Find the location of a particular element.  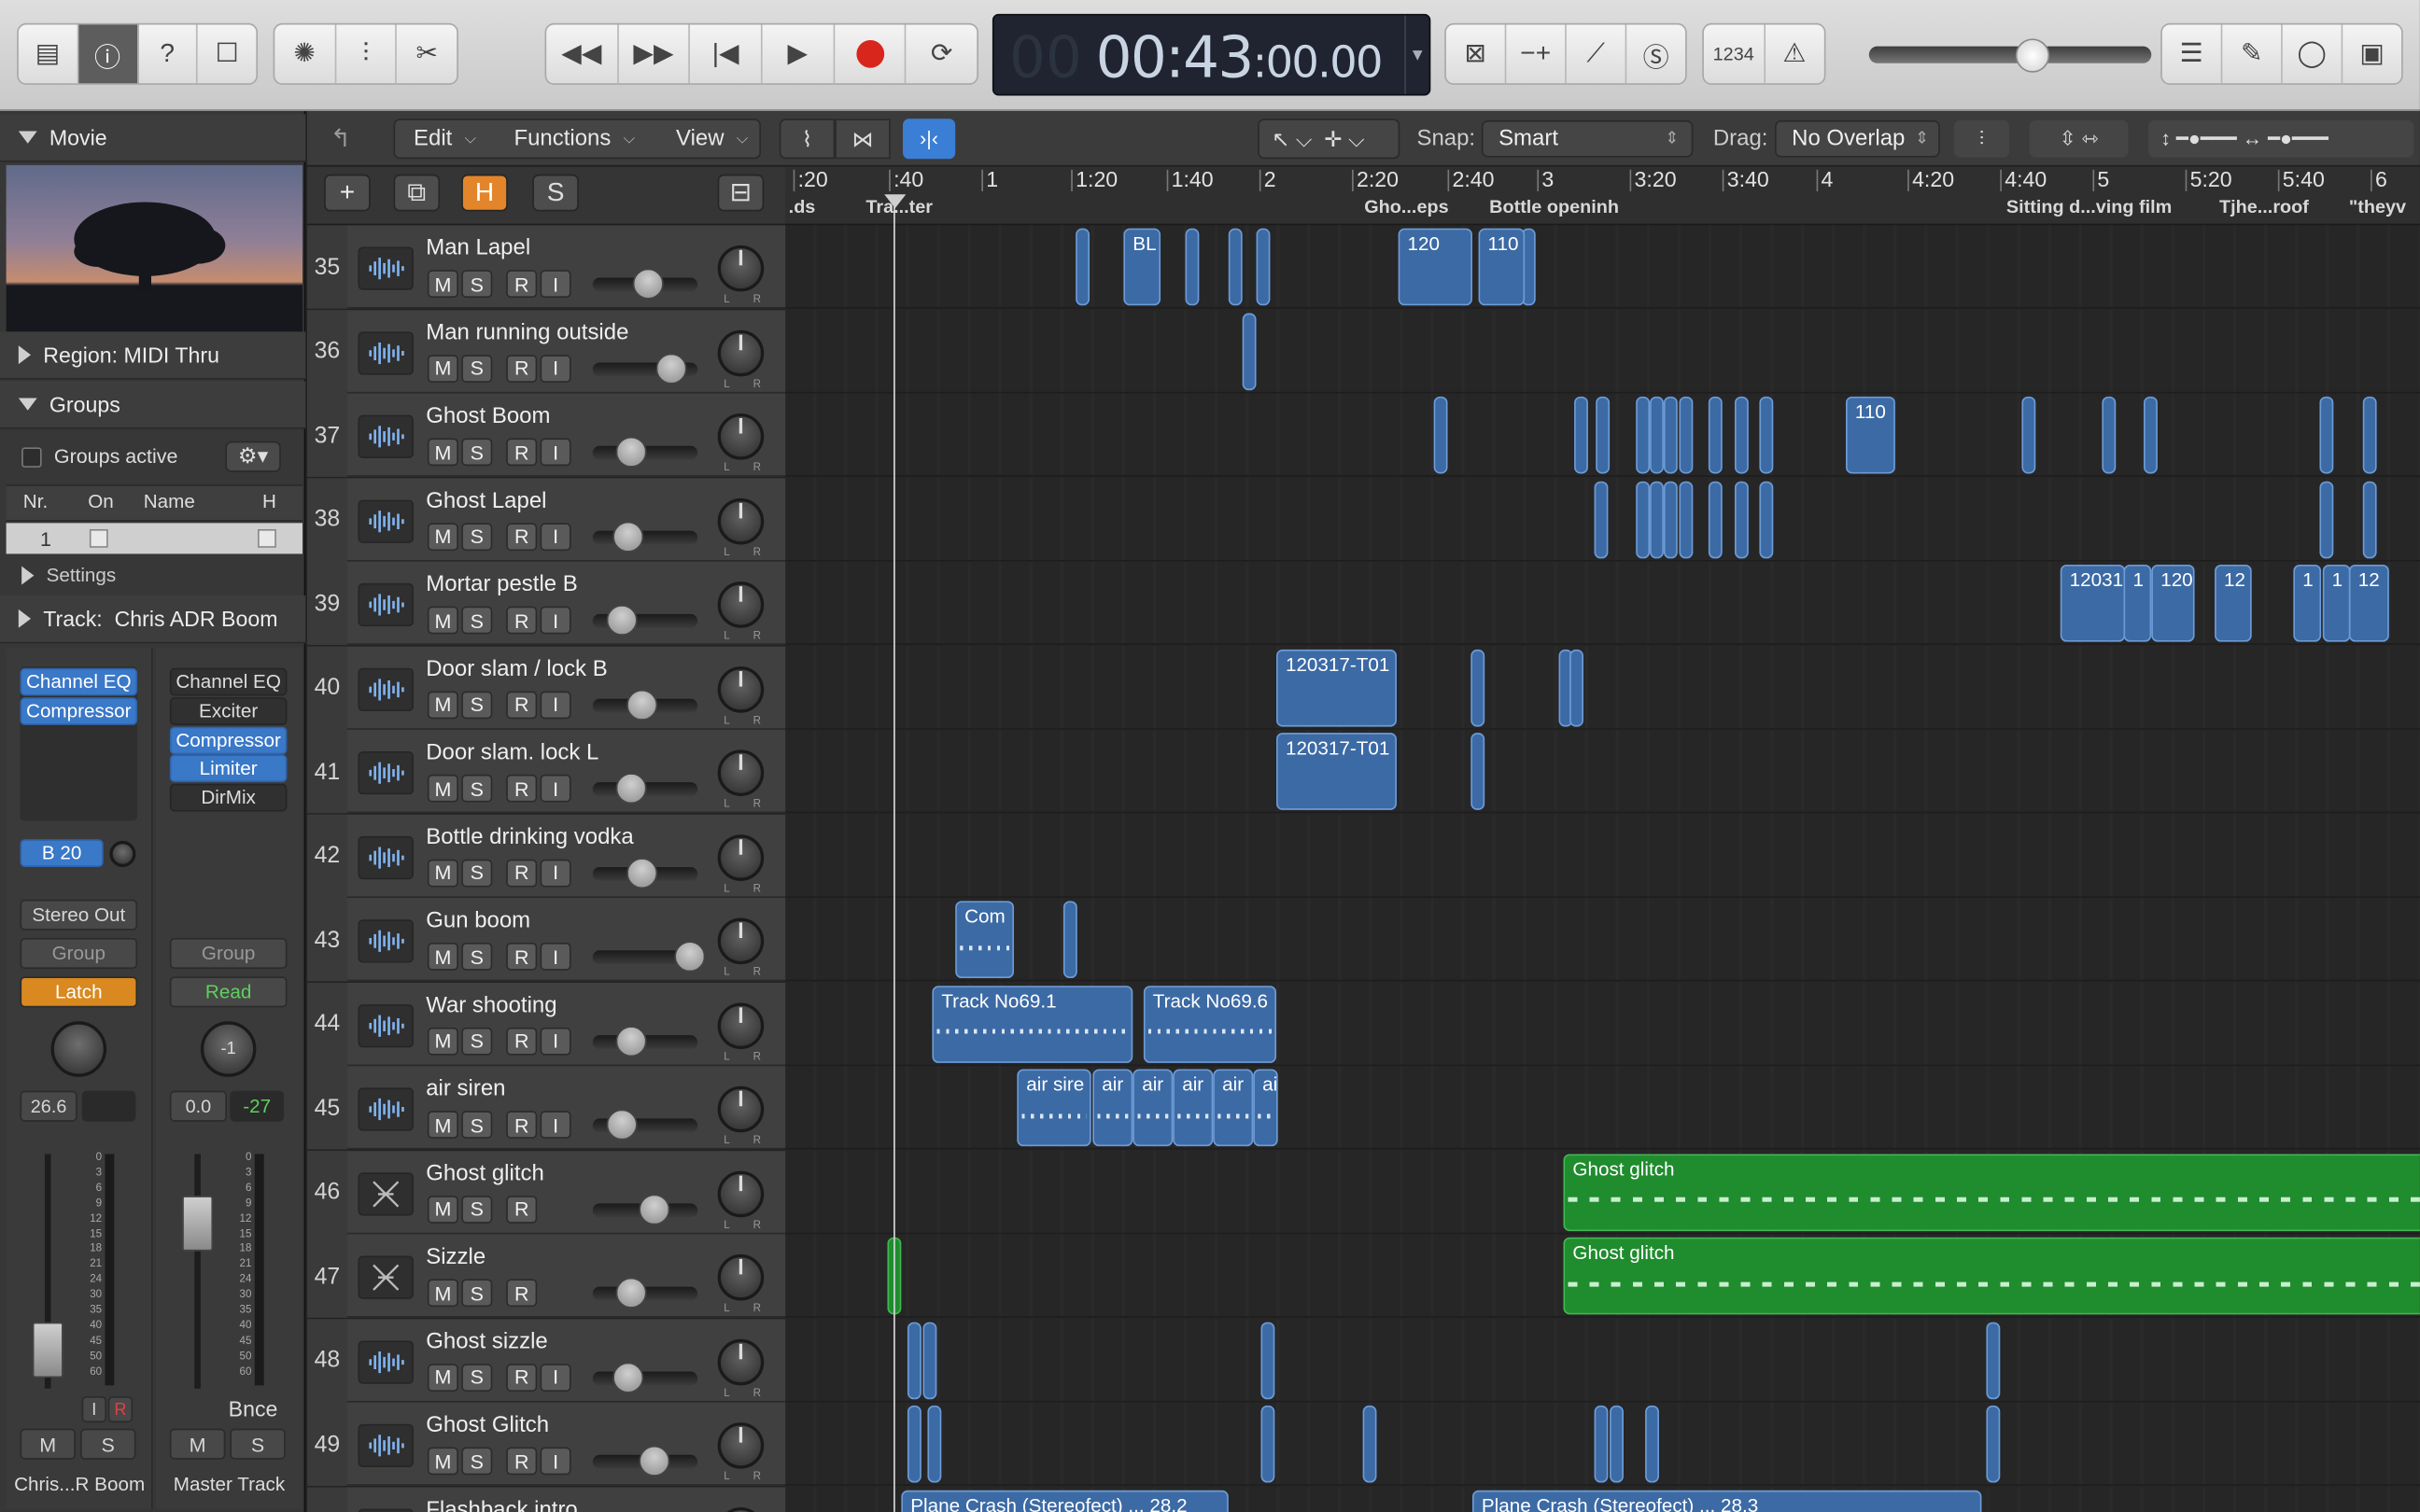

track-name: Door slam / lock B is located at coordinates (516, 668).